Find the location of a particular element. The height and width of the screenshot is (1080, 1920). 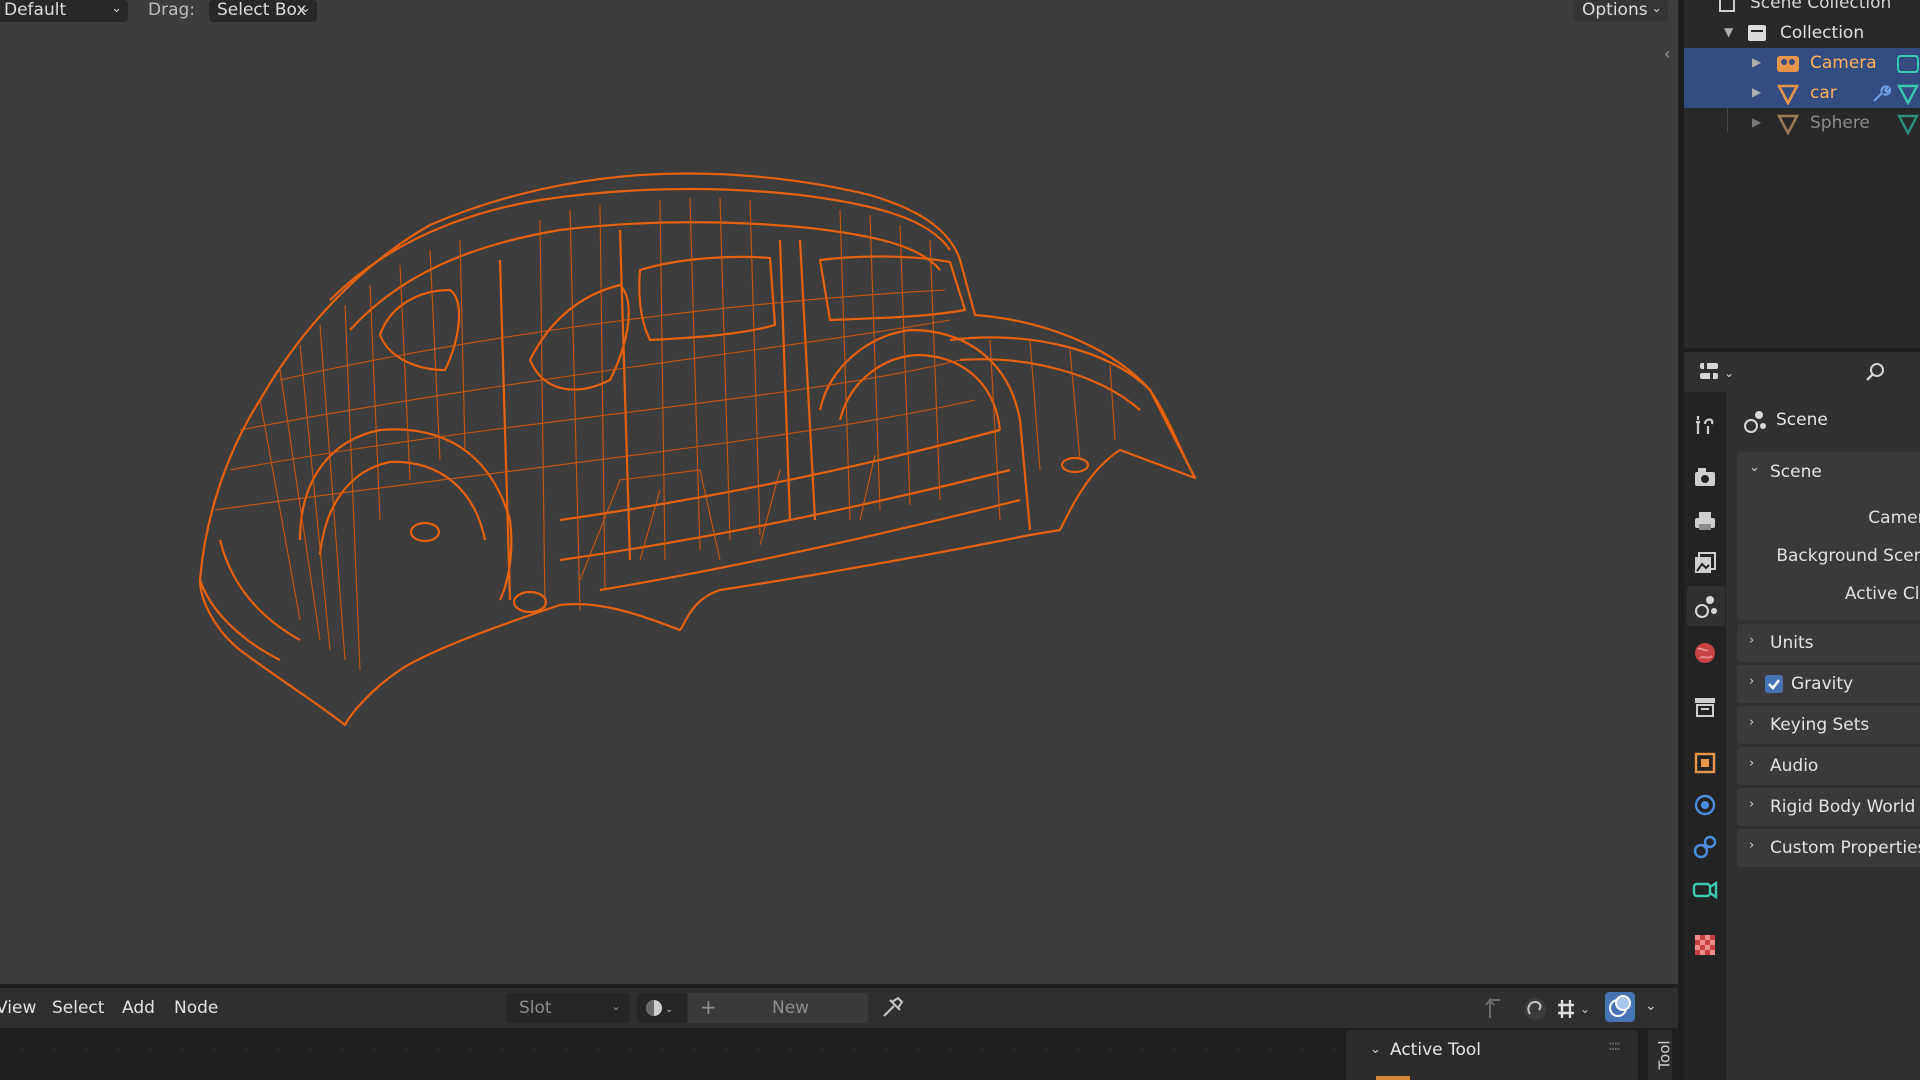

tab-tool: Tool is located at coordinates (1661, 1055).